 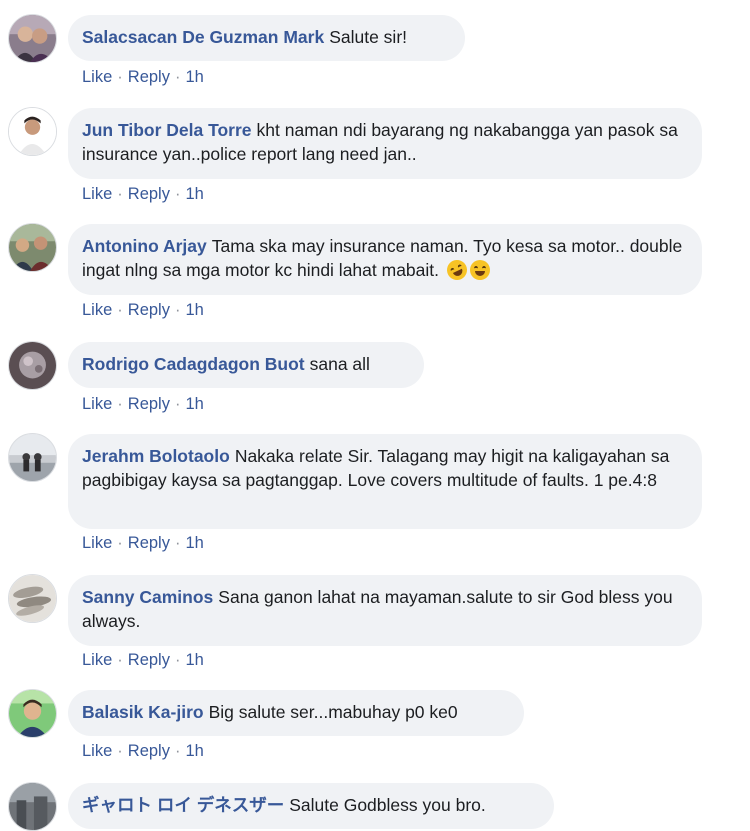 What do you see at coordinates (193, 364) in the screenshot?
I see `comment-author: Rodrigo Cadagdagon Buot` at bounding box center [193, 364].